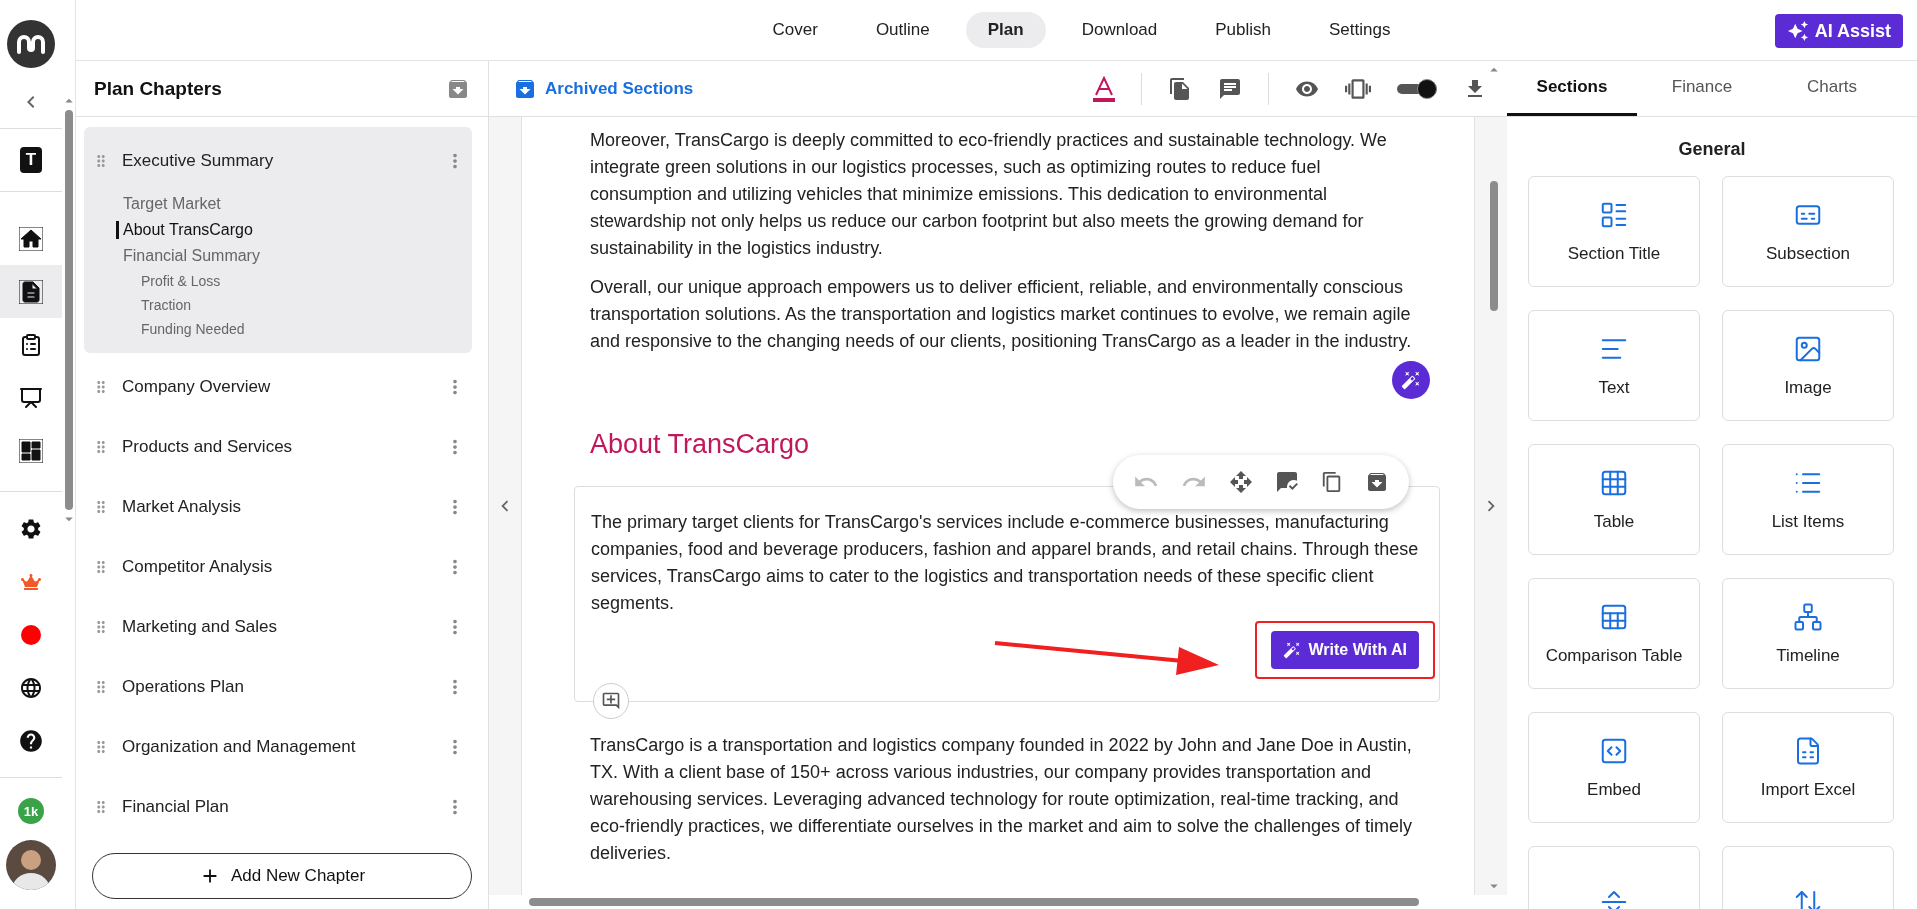 The image size is (1917, 909). Describe the element at coordinates (31, 740) in the screenshot. I see `help-icon` at that location.